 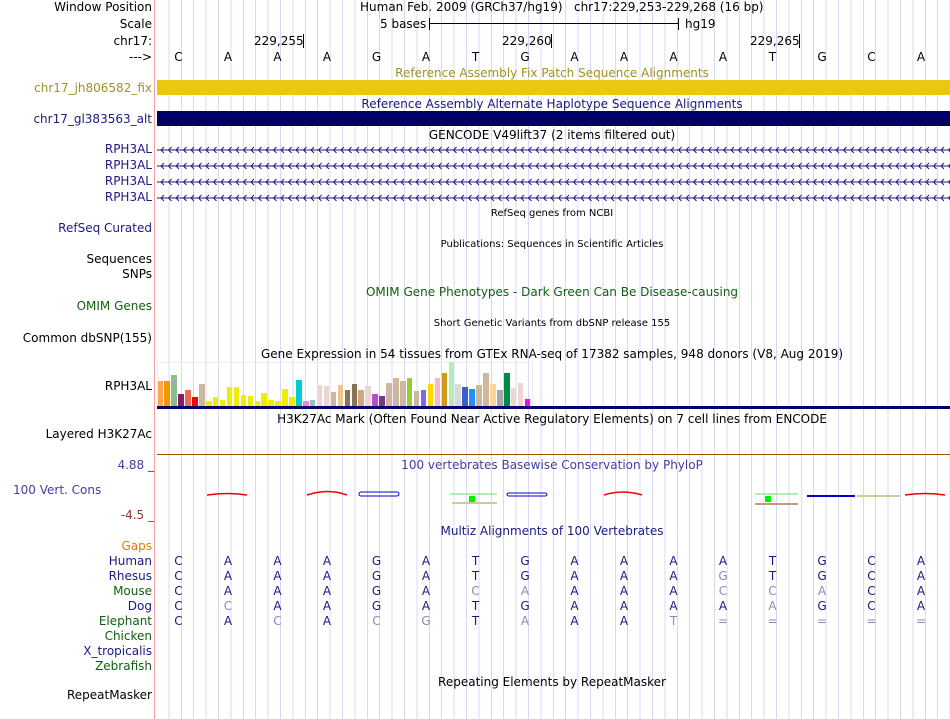 I want to click on sequence-base: G, so click(x=822, y=57).